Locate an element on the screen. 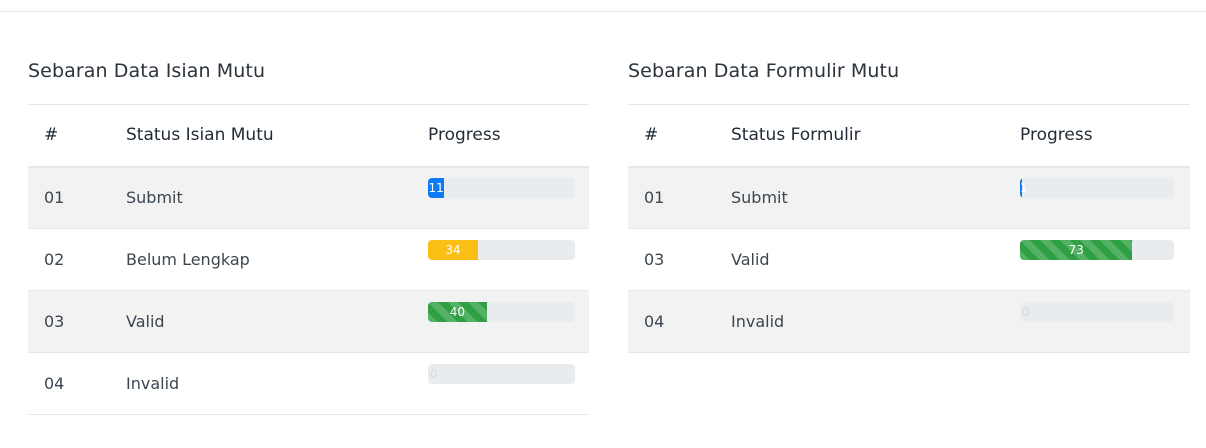 This screenshot has width=1206, height=448. table-row: 03 Valid 40 is located at coordinates (308, 321).